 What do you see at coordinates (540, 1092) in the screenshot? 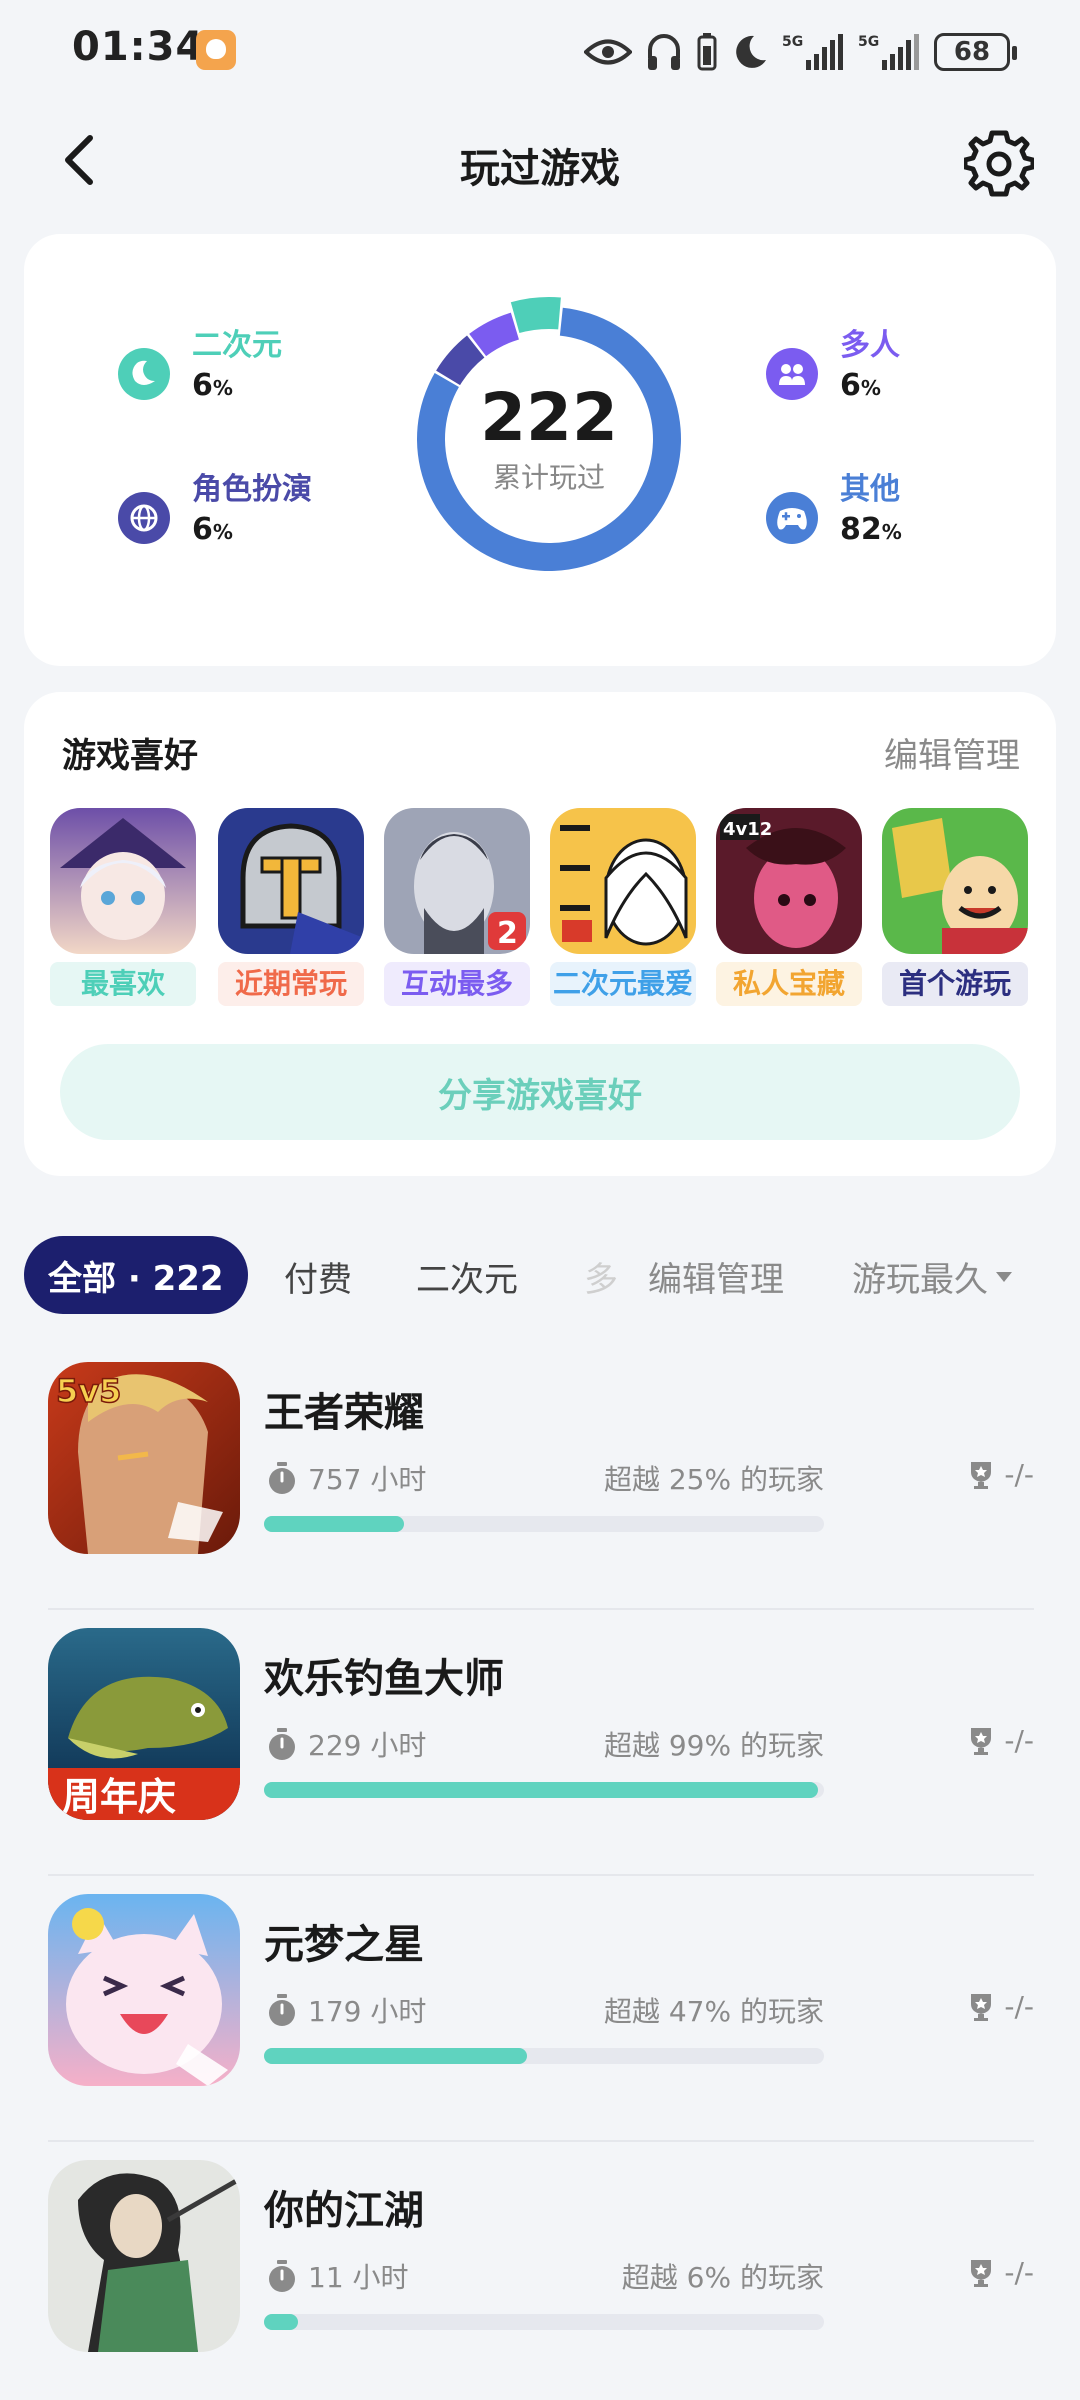
I see `share-preferences-button: 分享游戏喜好` at bounding box center [540, 1092].